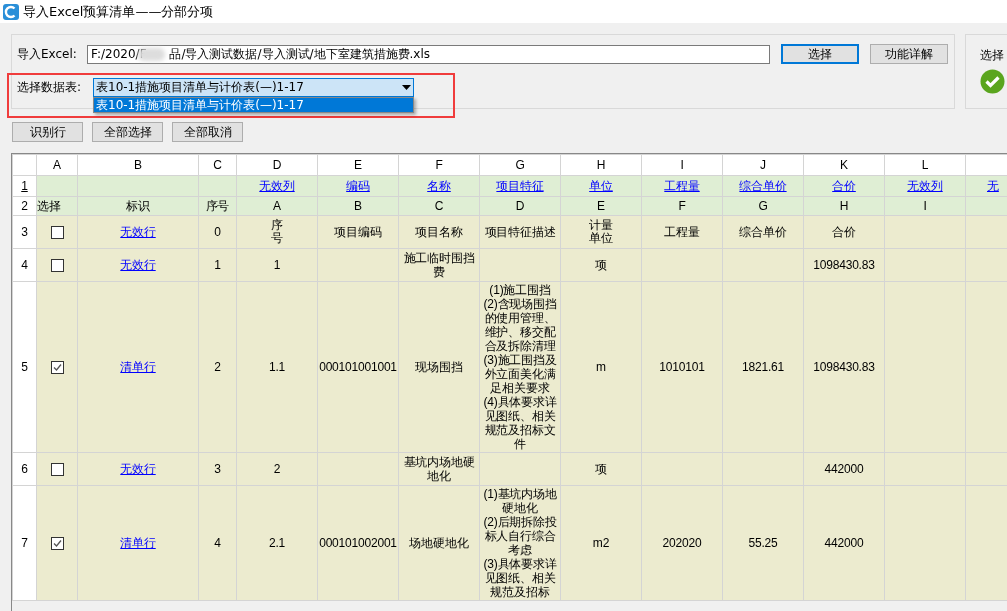 This screenshot has height=611, width=1007. Describe the element at coordinates (439, 265) in the screenshot. I see `table-cell: 施工临时围挡费` at that location.